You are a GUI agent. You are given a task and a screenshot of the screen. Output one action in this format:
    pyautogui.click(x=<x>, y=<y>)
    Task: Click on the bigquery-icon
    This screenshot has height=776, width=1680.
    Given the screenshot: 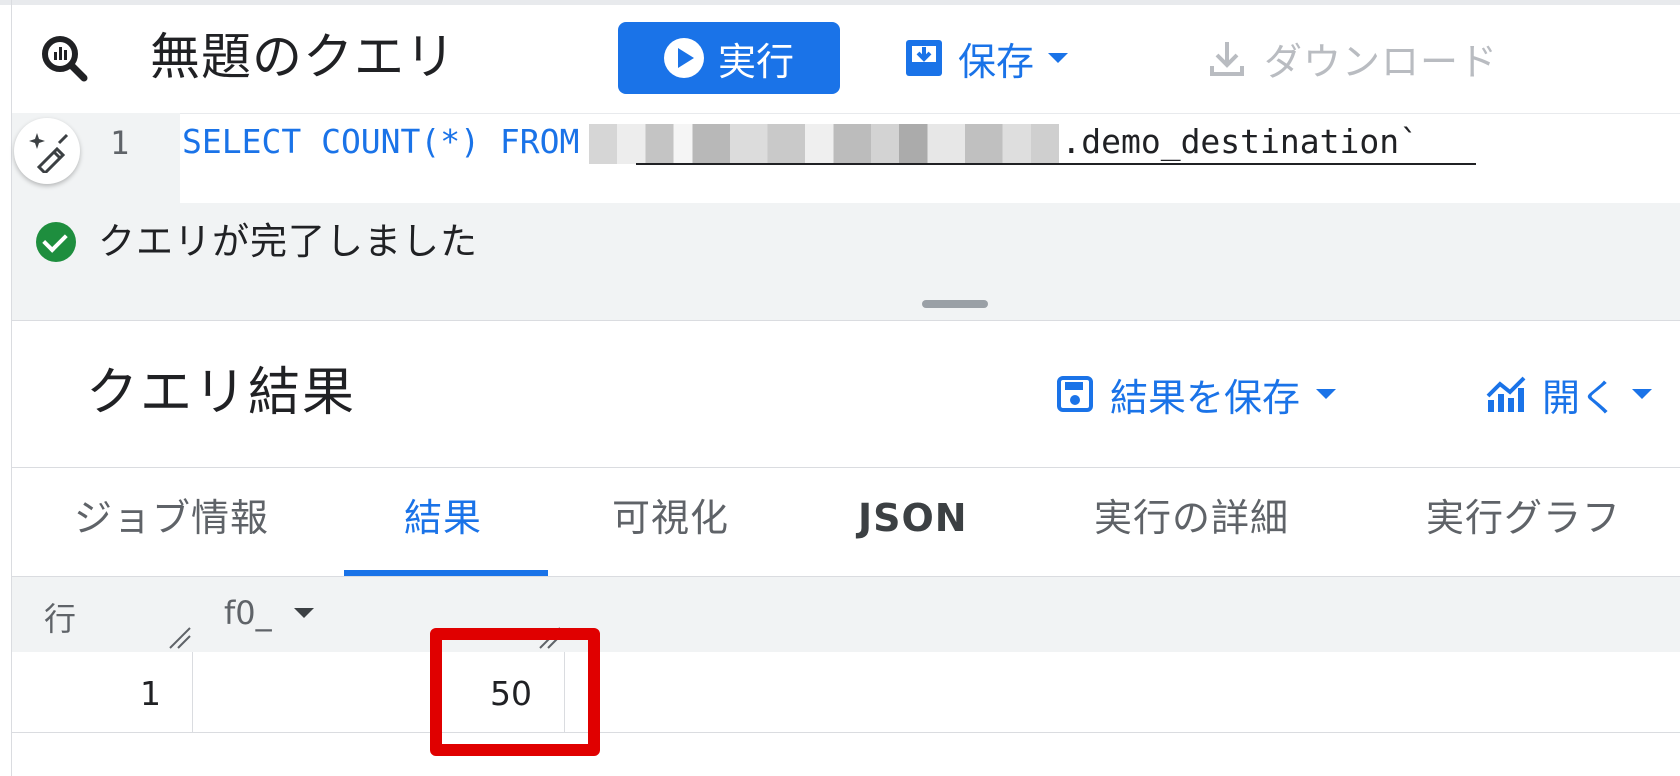 What is the action you would take?
    pyautogui.click(x=65, y=59)
    